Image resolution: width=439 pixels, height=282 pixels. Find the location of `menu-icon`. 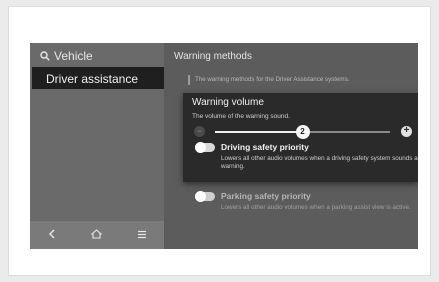

menu-icon is located at coordinates (142, 235).